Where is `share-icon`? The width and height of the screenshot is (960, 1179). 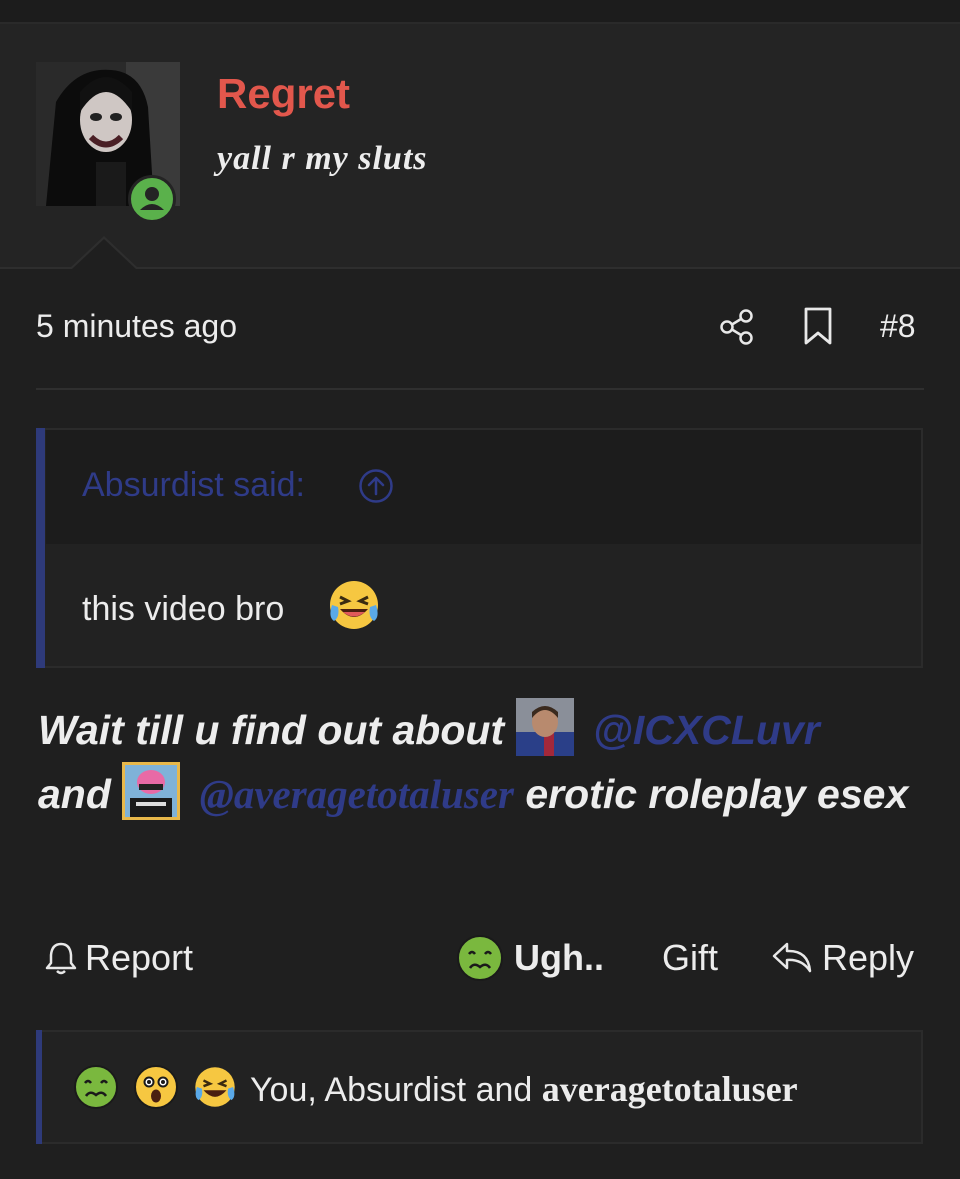 share-icon is located at coordinates (737, 327).